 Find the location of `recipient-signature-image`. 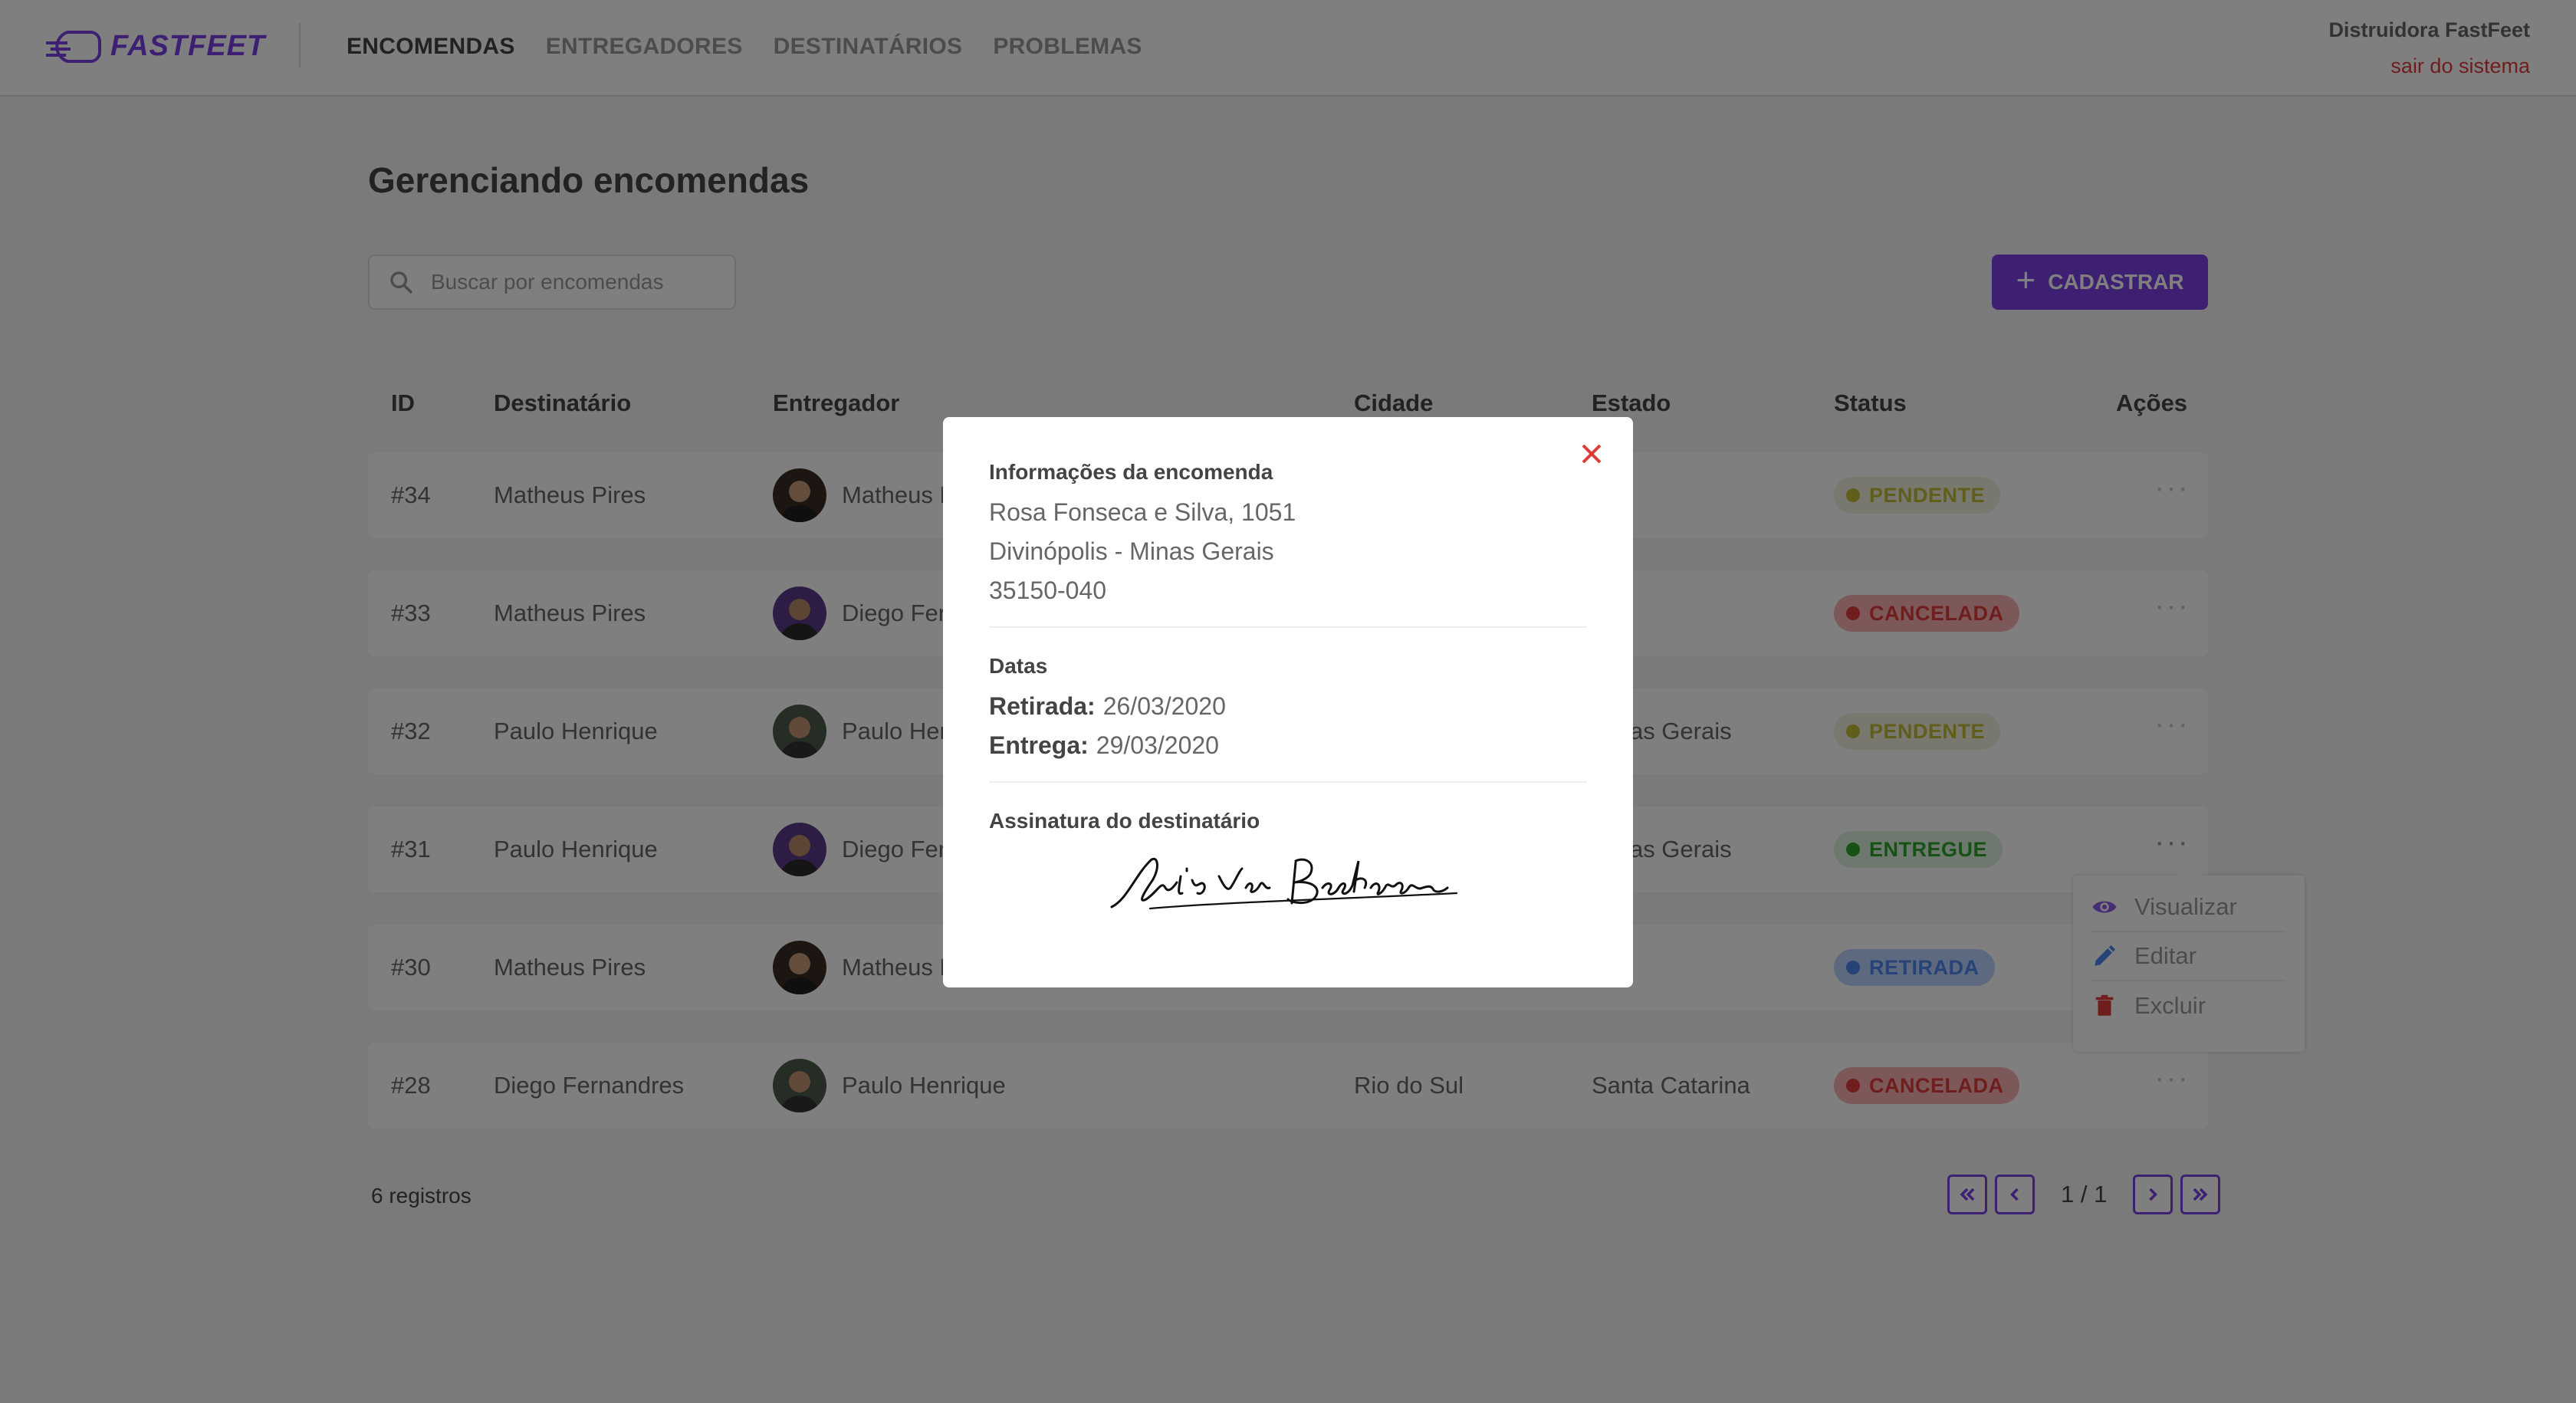

recipient-signature-image is located at coordinates (1284, 884).